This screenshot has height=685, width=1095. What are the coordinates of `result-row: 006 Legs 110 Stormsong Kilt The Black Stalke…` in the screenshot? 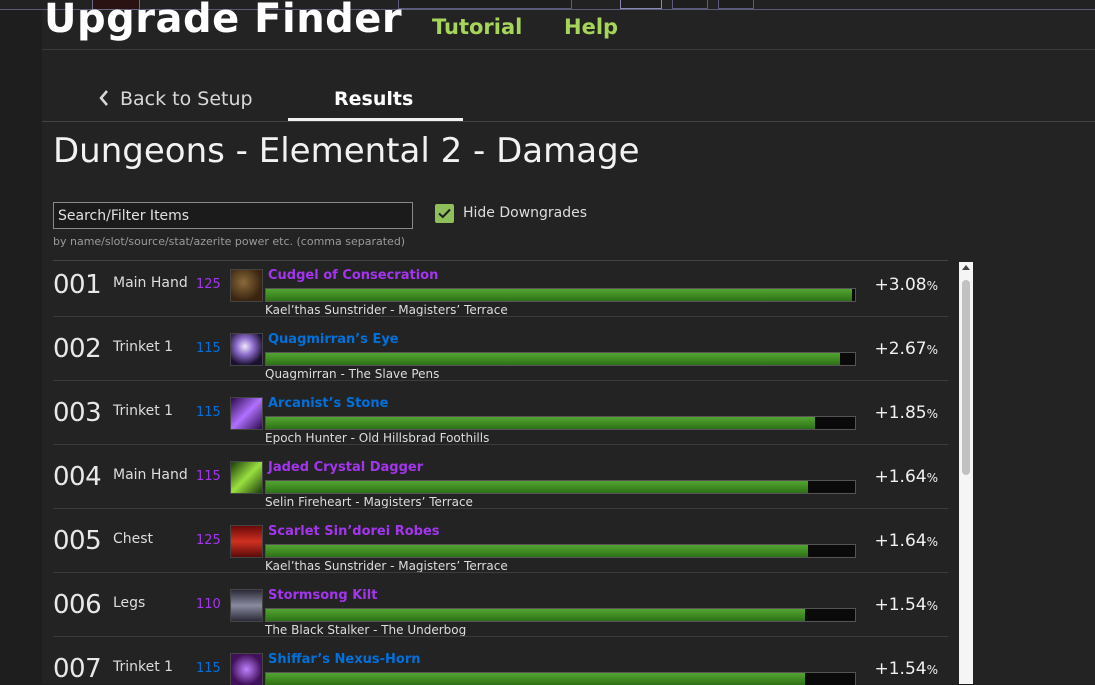 It's located at (500, 613).